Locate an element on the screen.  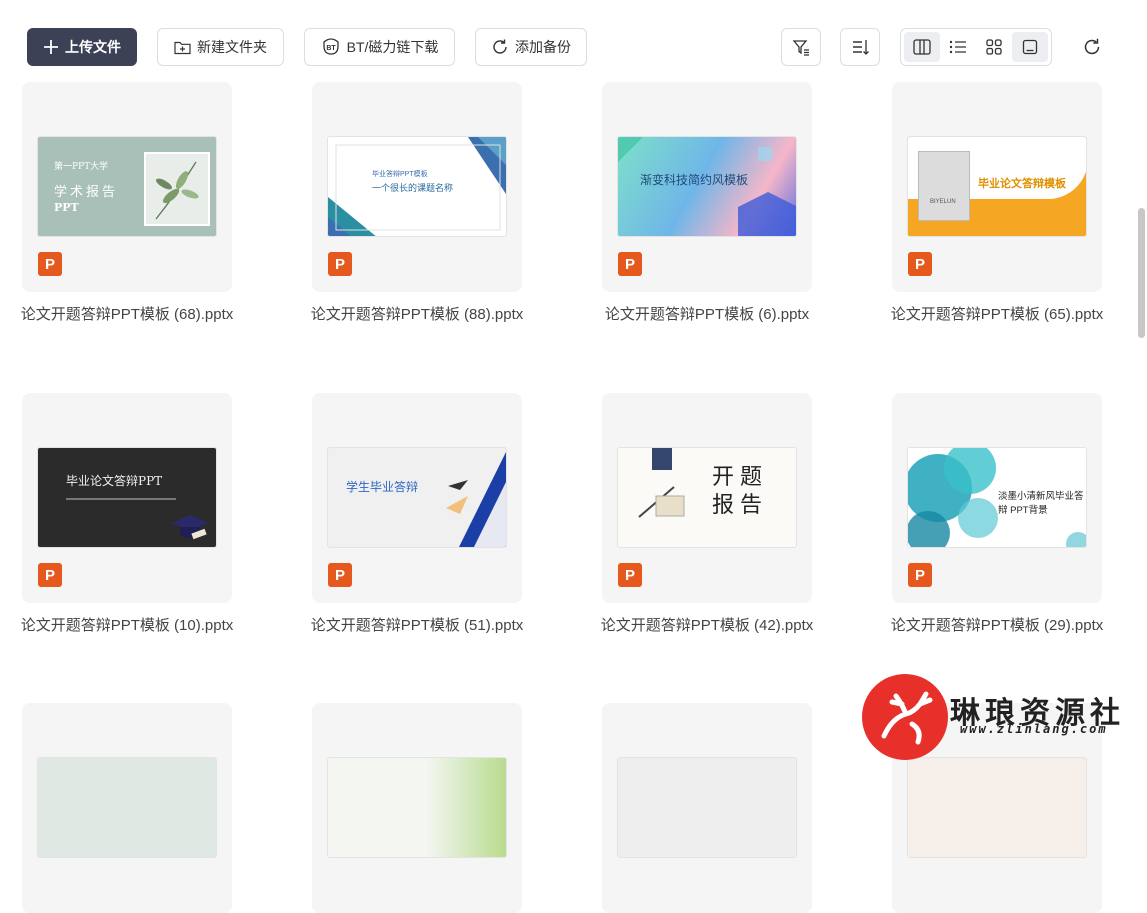
large-thumbnail-view-button is located at coordinates (1030, 47).